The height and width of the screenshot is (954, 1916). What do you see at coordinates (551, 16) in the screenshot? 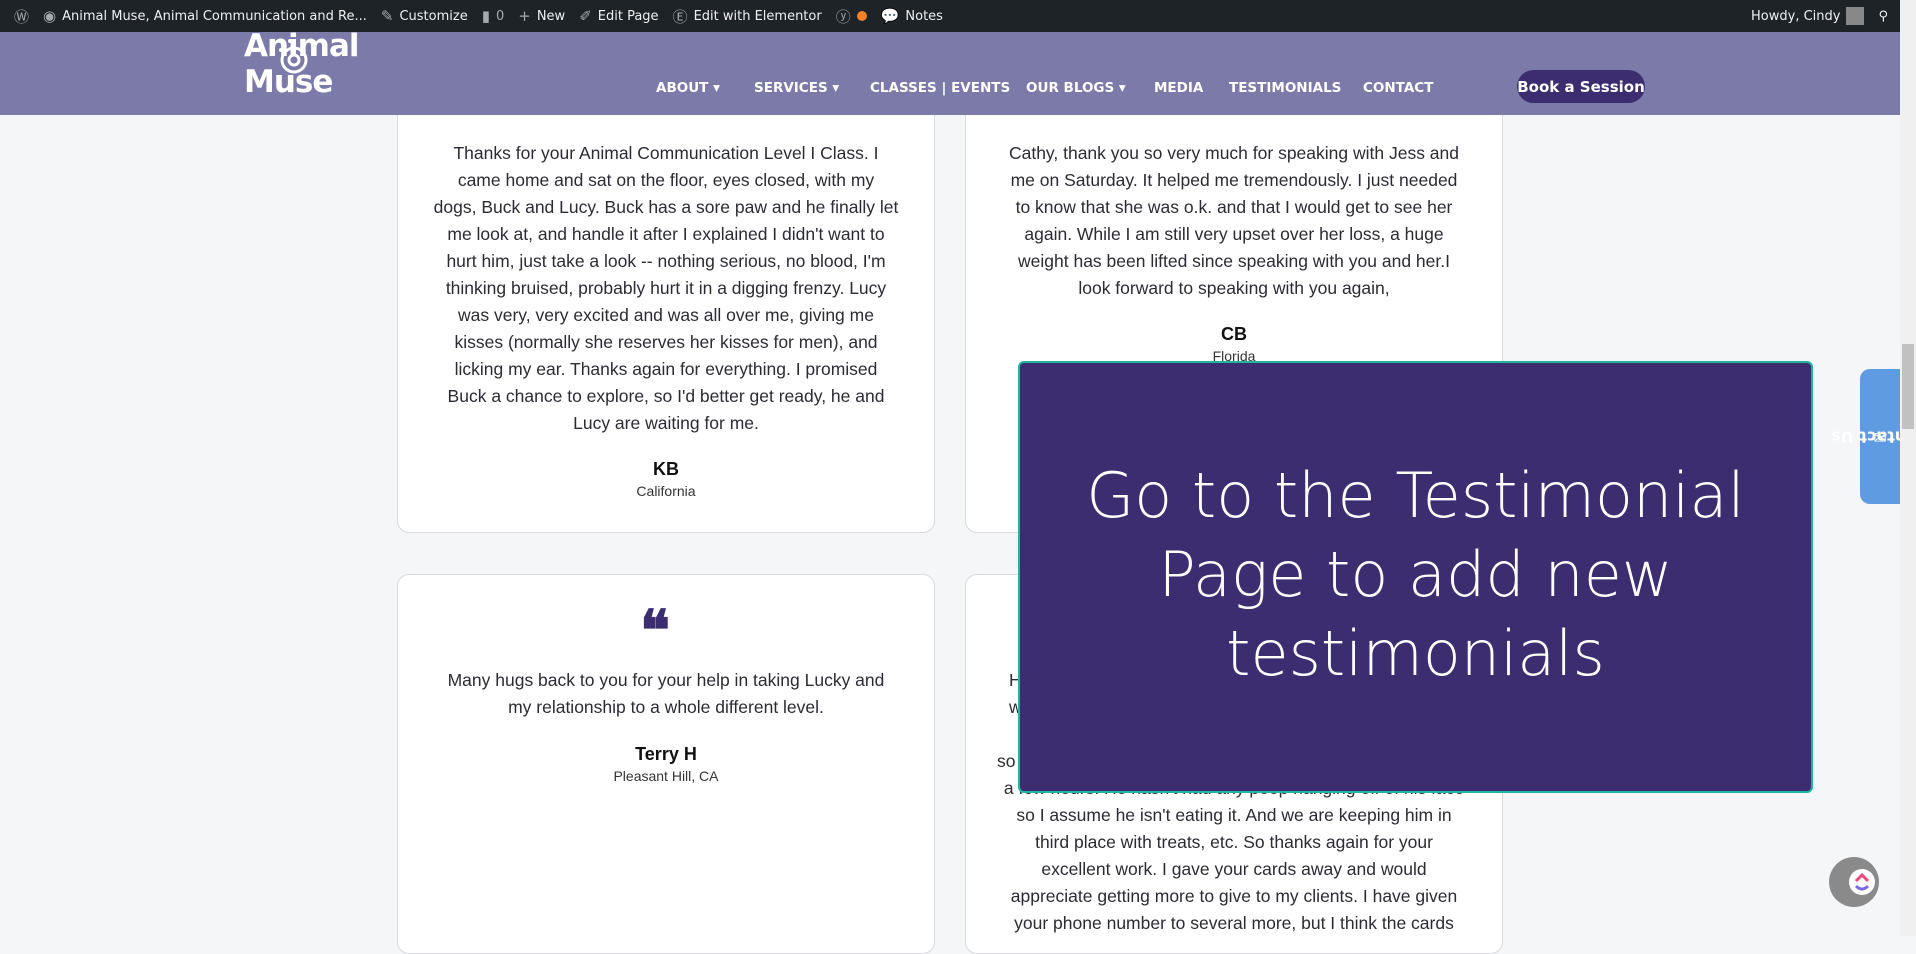
I see `new-label: New` at bounding box center [551, 16].